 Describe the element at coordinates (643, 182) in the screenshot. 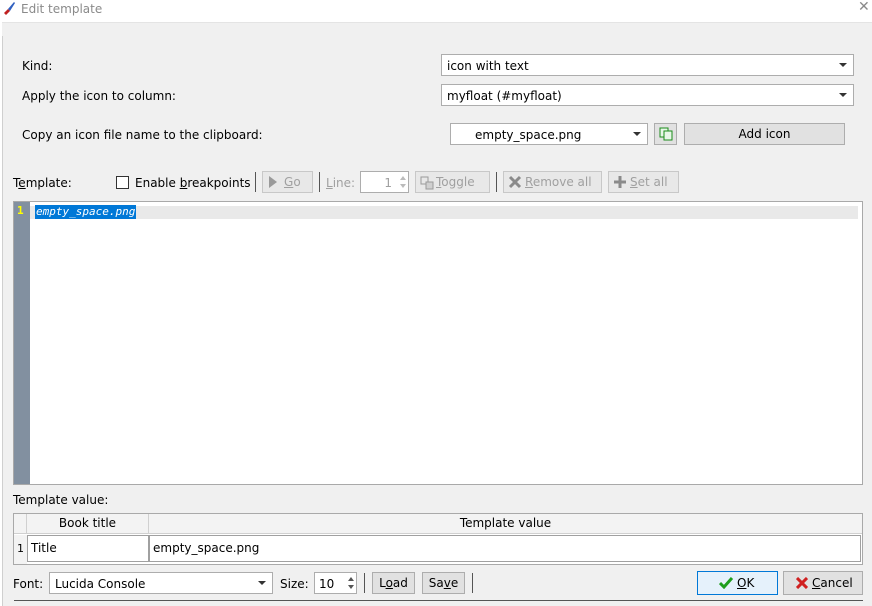

I see `set-all-button: Set all` at that location.